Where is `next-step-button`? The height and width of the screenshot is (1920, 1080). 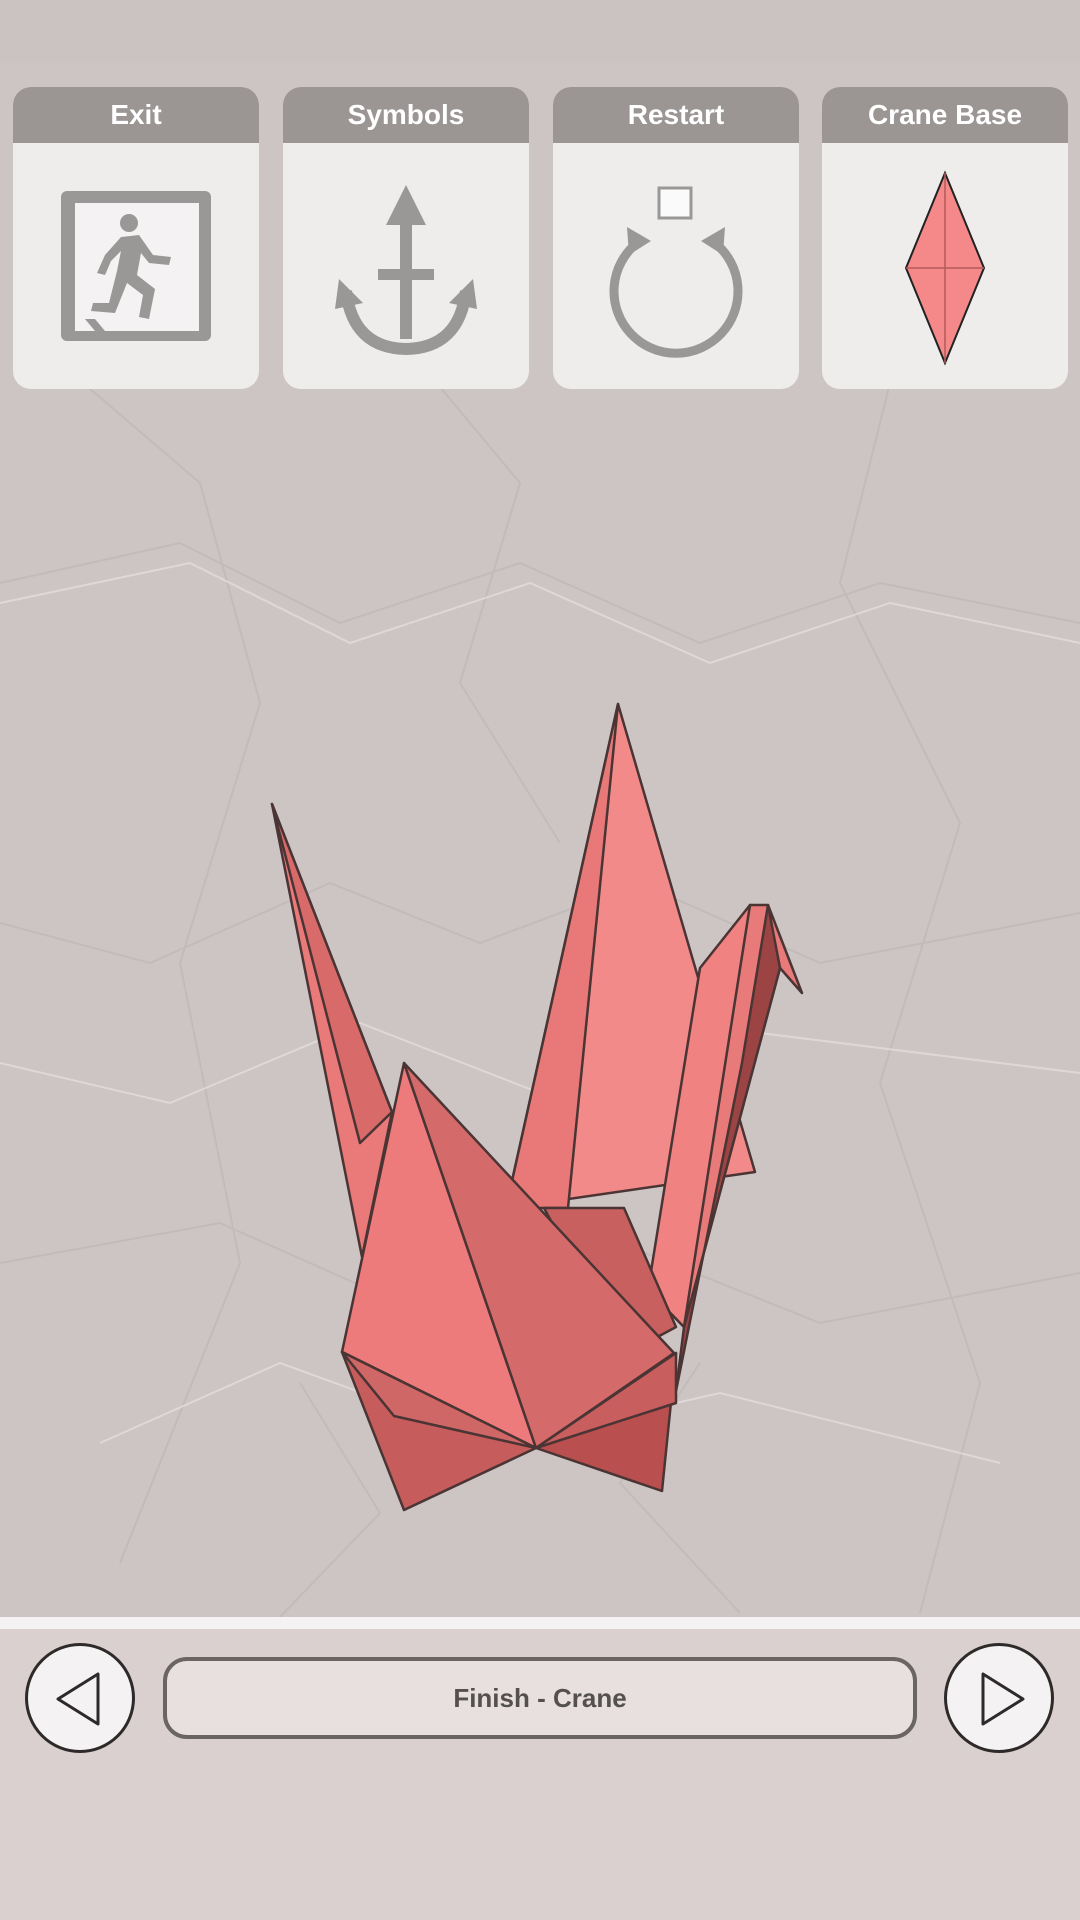
next-step-button is located at coordinates (999, 1698).